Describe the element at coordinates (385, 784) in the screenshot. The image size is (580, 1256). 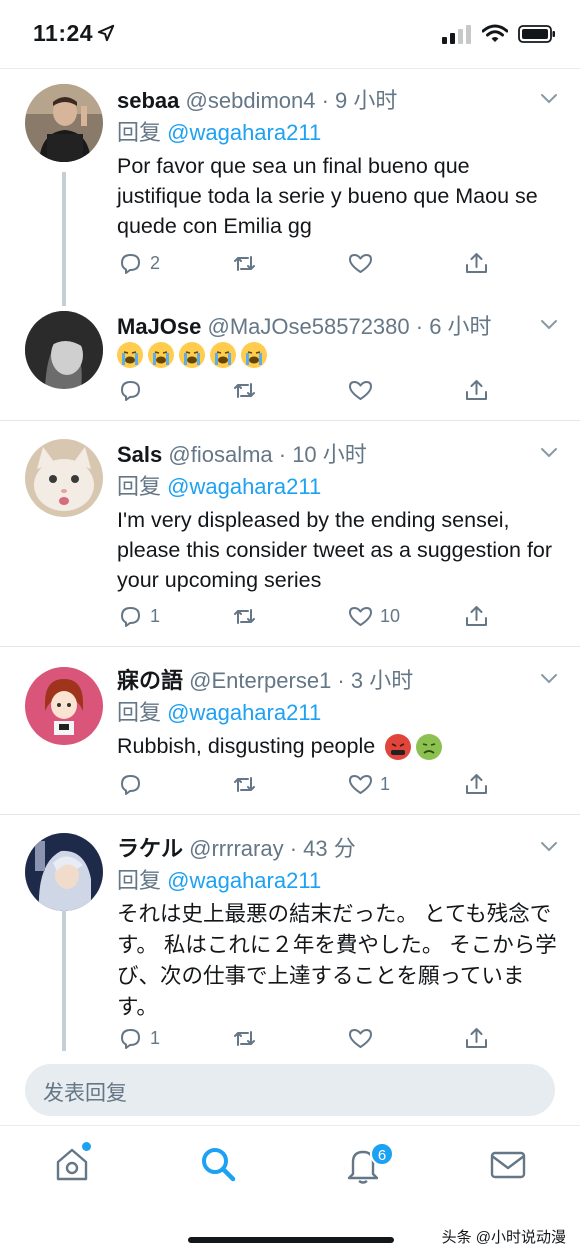
I see `like-count: 1` at that location.